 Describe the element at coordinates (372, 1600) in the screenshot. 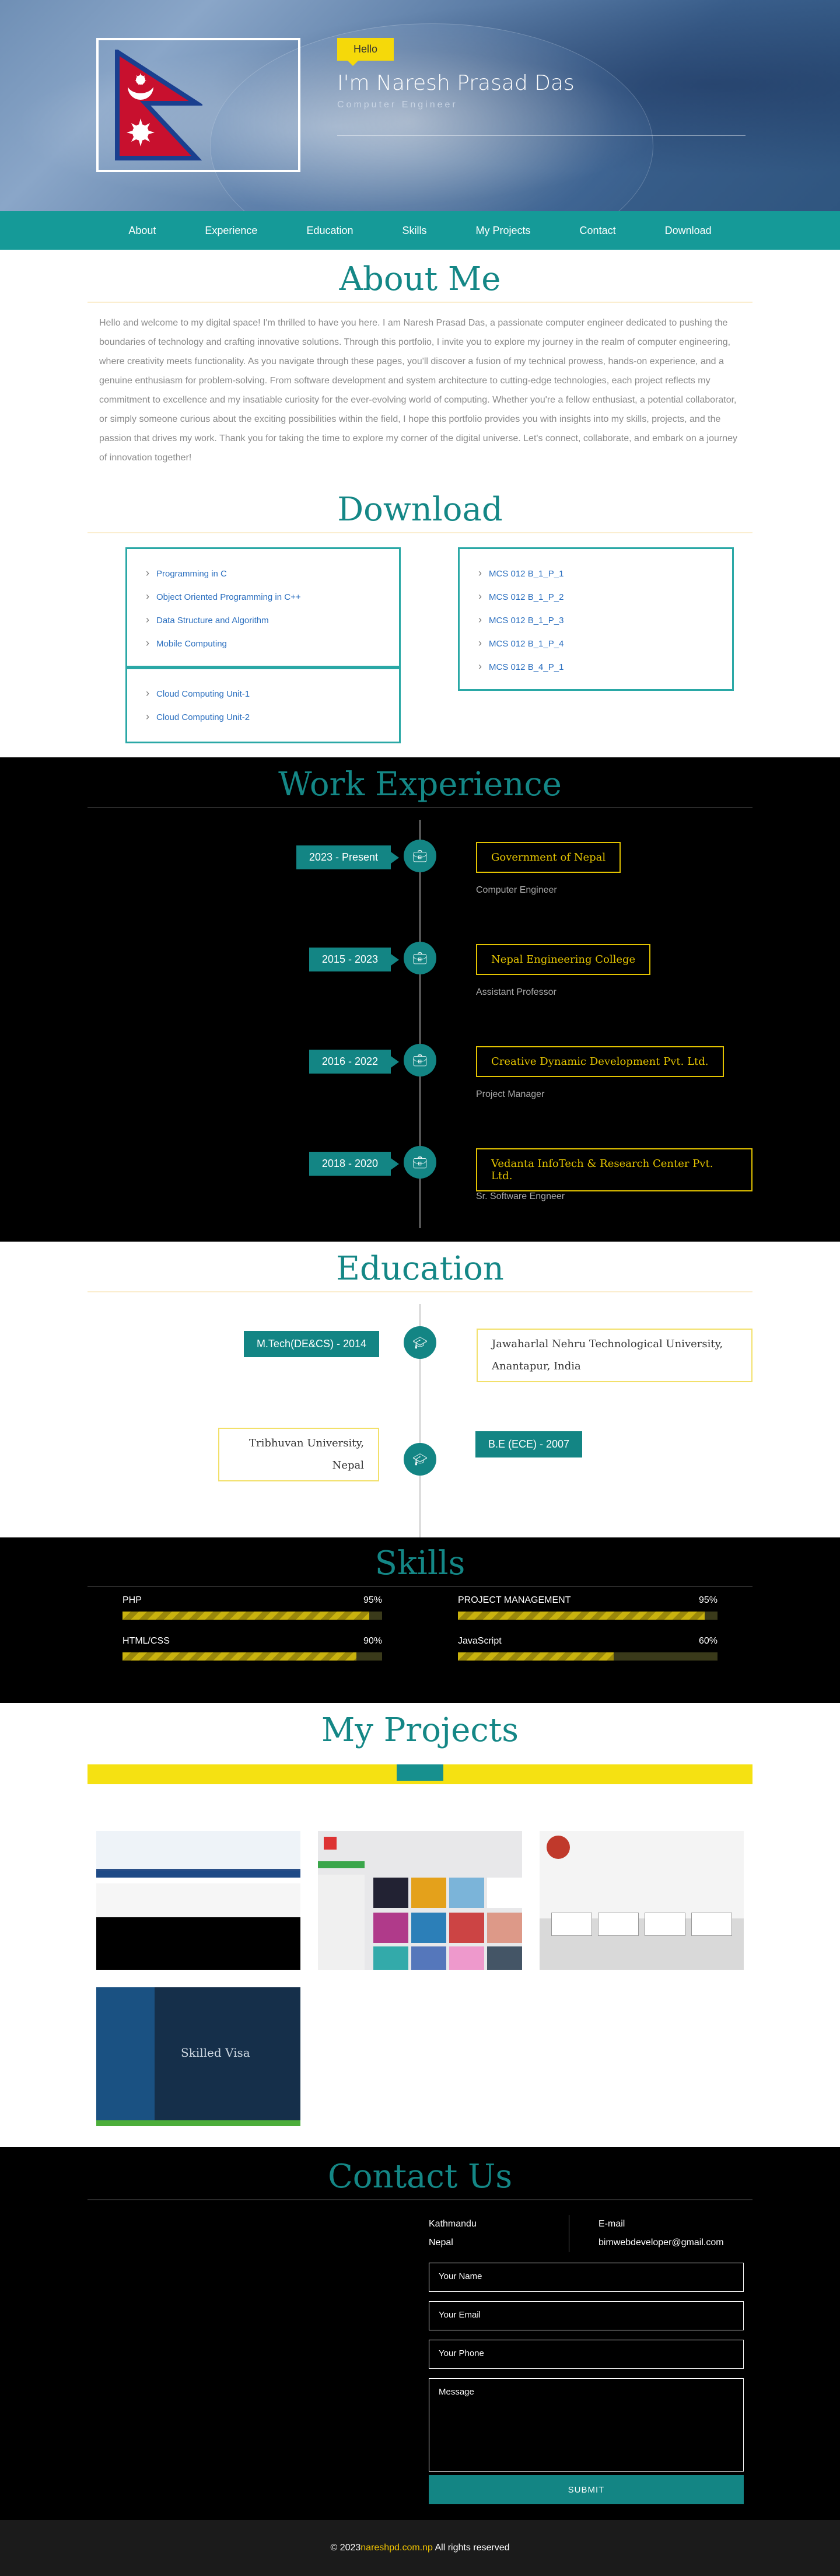

I see `skill-percent: 95%` at that location.